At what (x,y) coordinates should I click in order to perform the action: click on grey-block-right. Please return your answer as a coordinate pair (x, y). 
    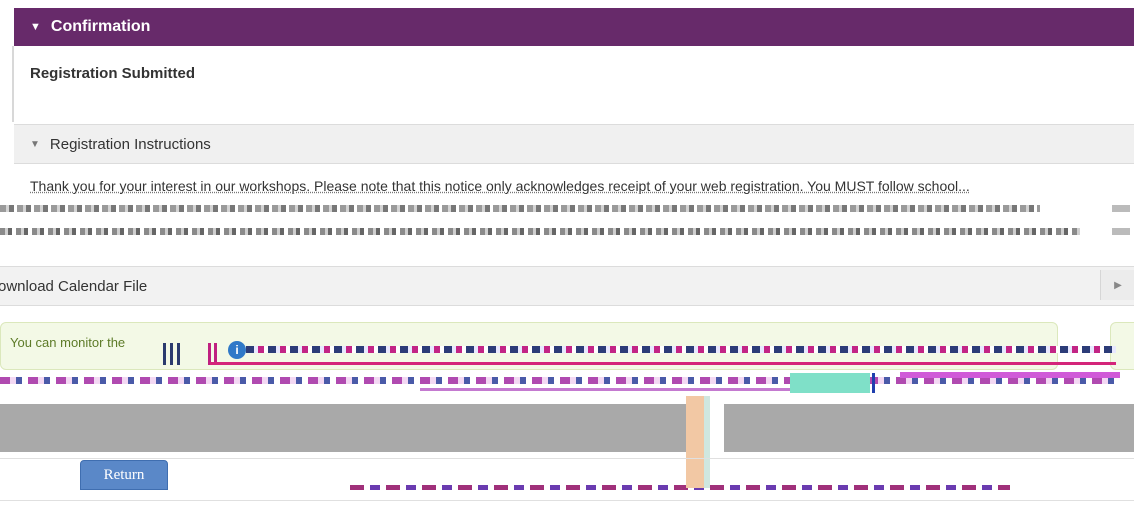
    Looking at the image, I should click on (929, 428).